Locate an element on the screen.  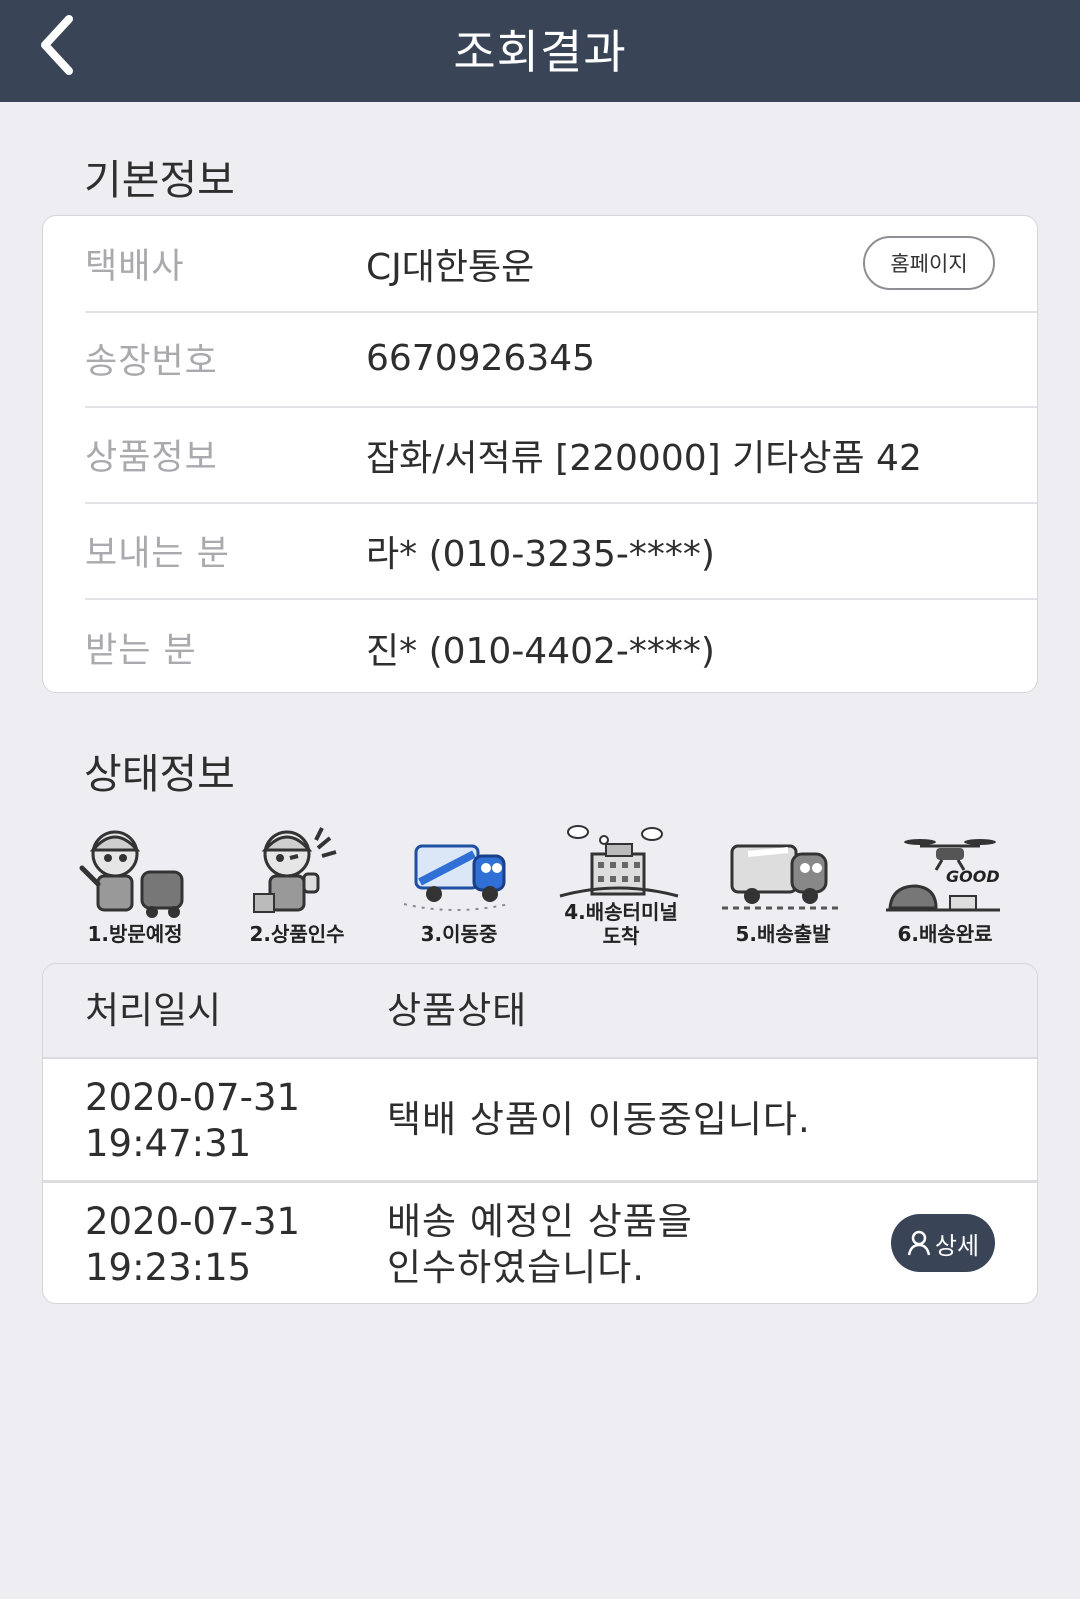
step-visit: 1.방문예정 is located at coordinates (135, 888).